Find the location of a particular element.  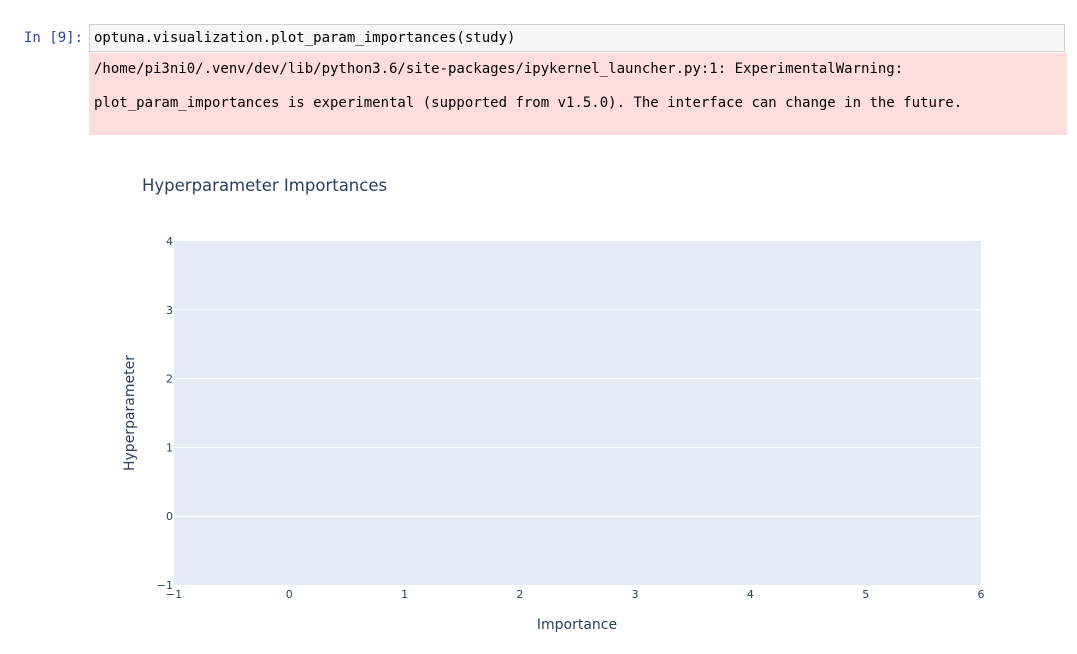

y-axis-title: Hyperparameter is located at coordinates (130, 413).